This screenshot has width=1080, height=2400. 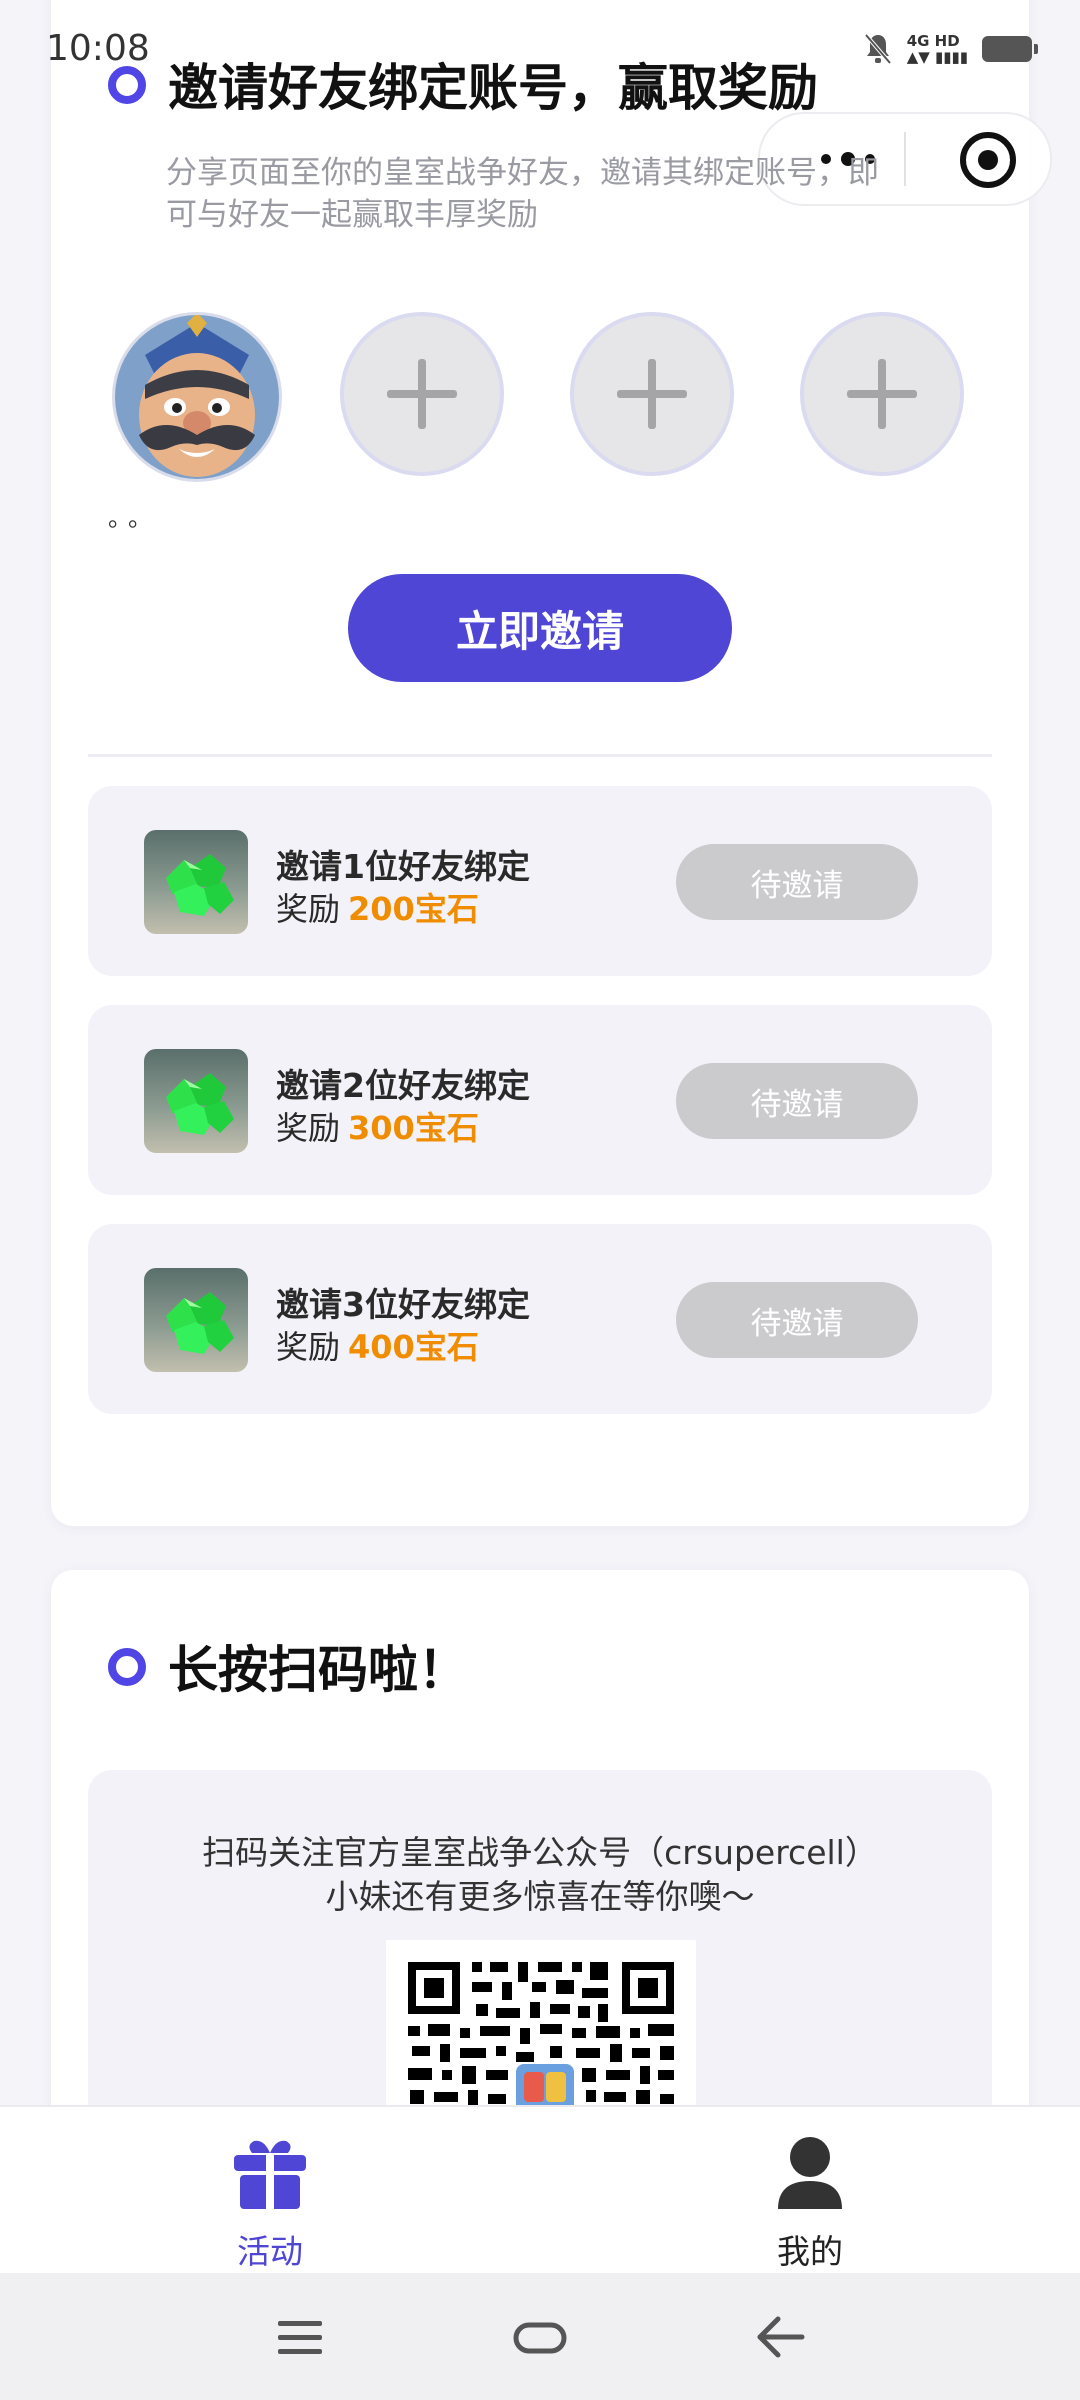 I want to click on status-icons: 4G HD ▲▼ ▮▮▮▮, so click(x=950, y=49).